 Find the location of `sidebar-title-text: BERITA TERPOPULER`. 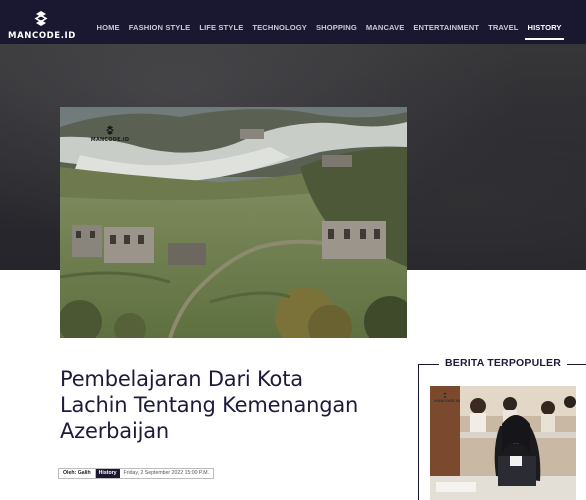

sidebar-title-text: BERITA TERPOPULER is located at coordinates (503, 363).